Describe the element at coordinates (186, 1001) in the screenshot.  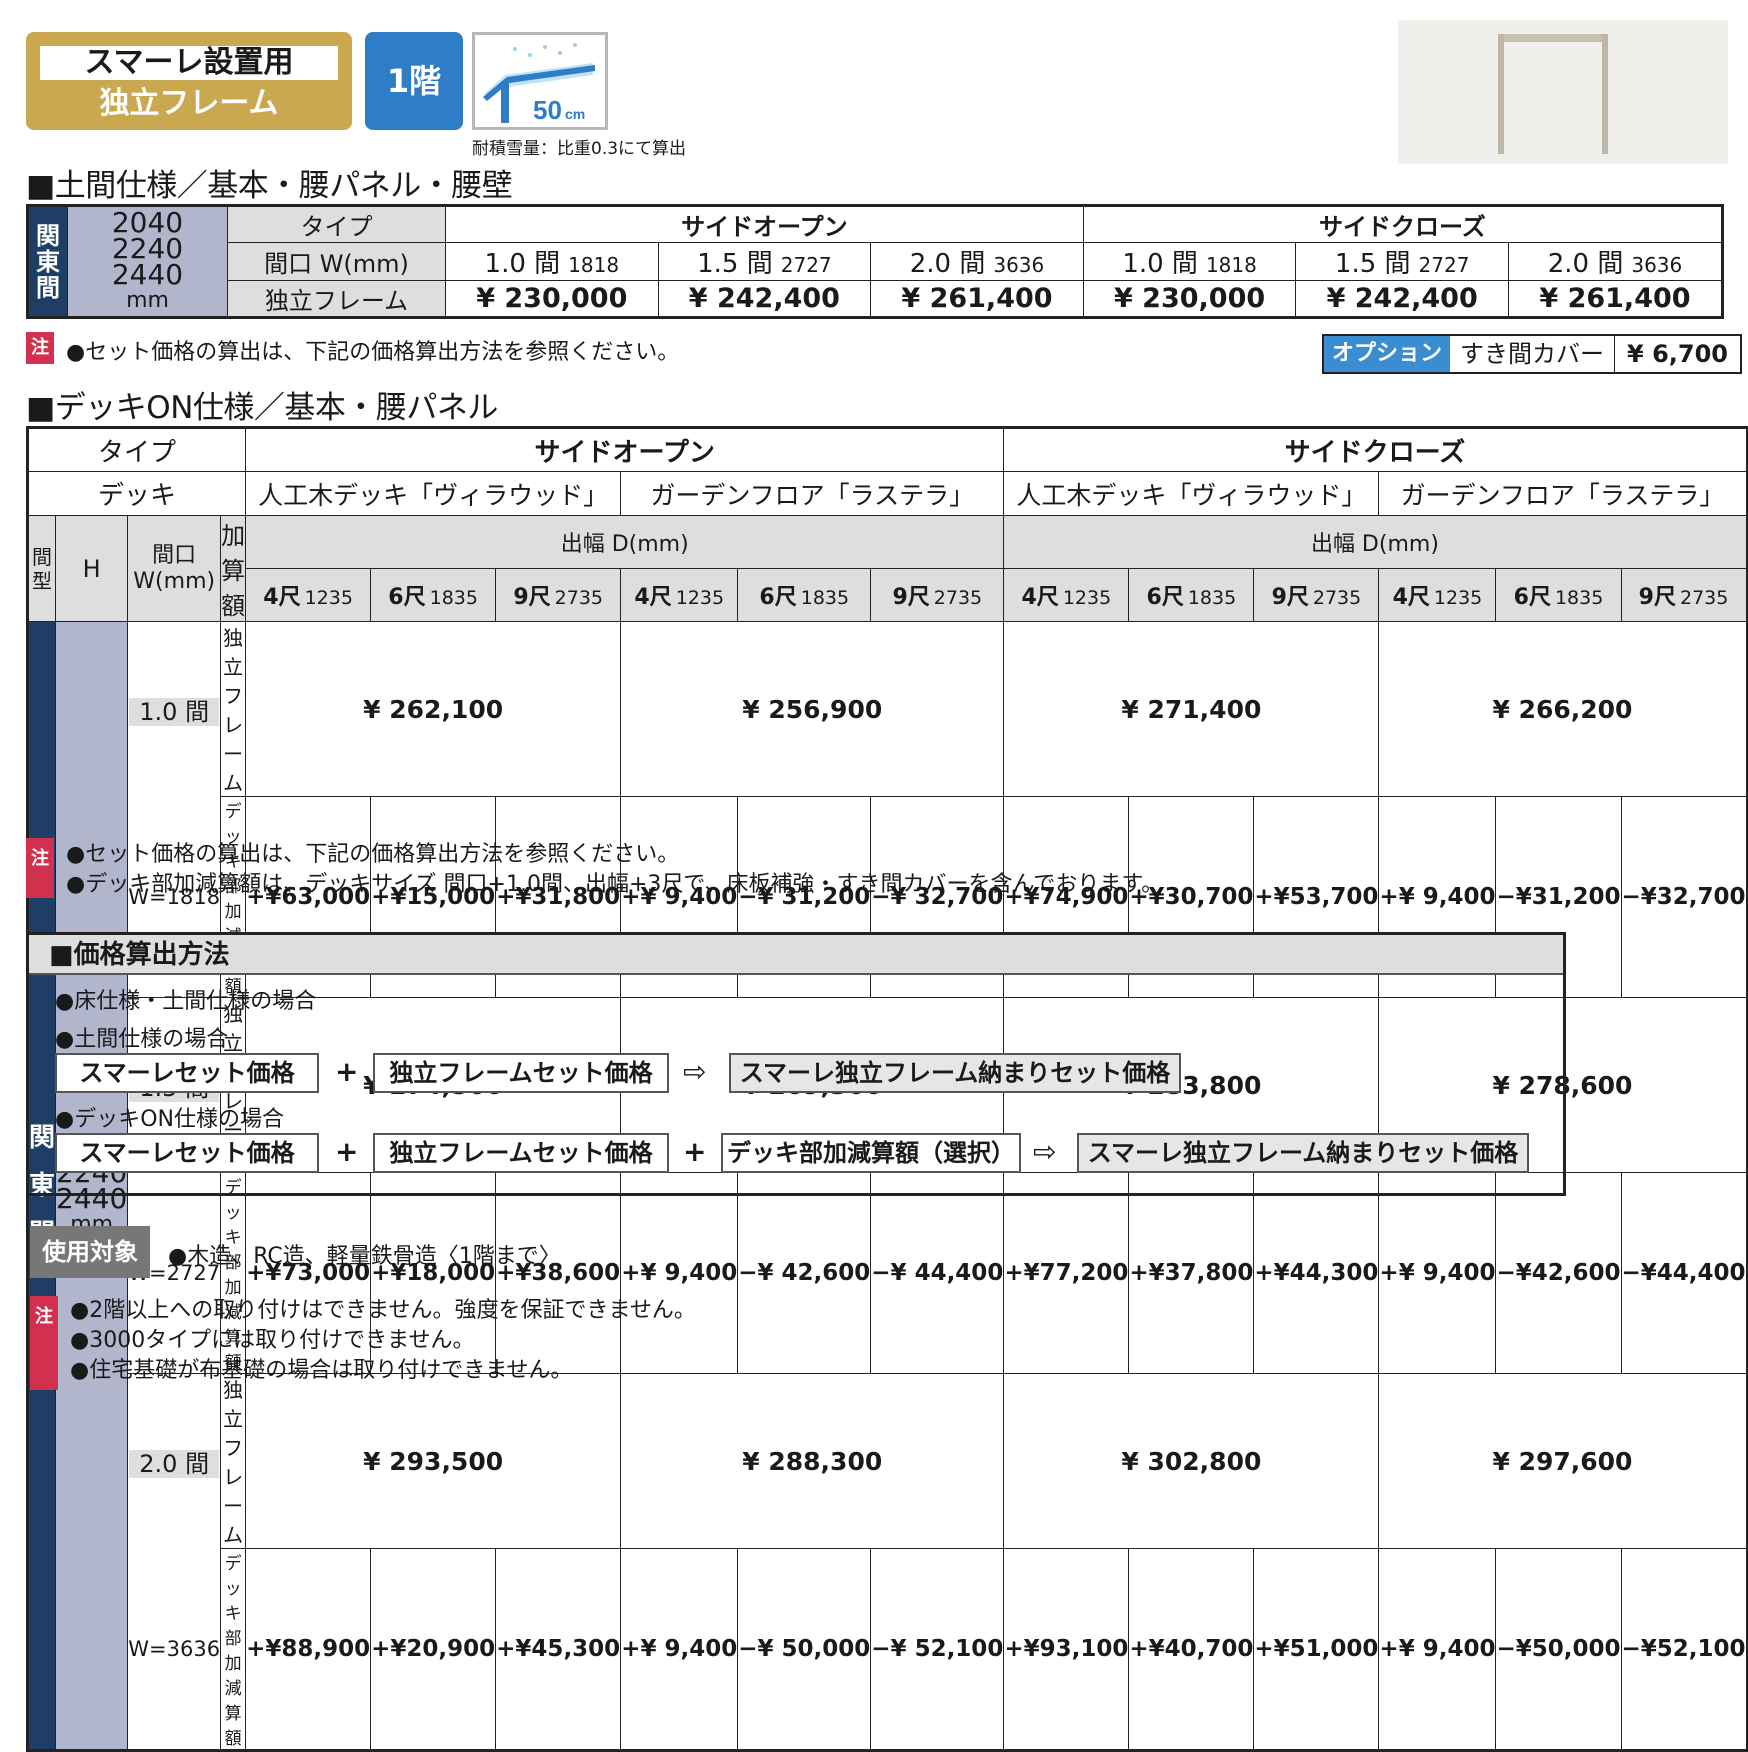
I see `calc-line1: ●床仕様・土間仕様の場合` at that location.